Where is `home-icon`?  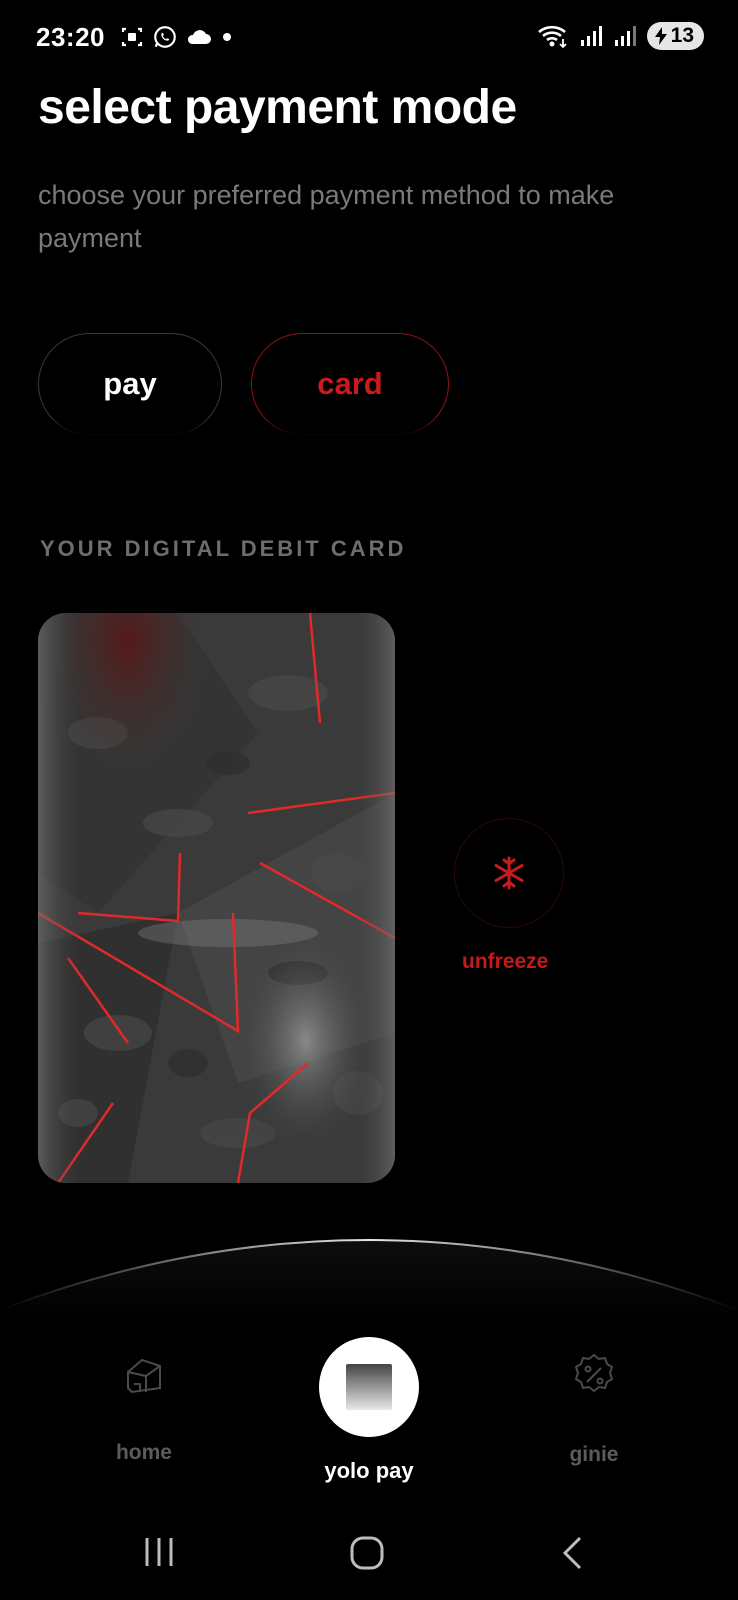 home-icon is located at coordinates (144, 1376).